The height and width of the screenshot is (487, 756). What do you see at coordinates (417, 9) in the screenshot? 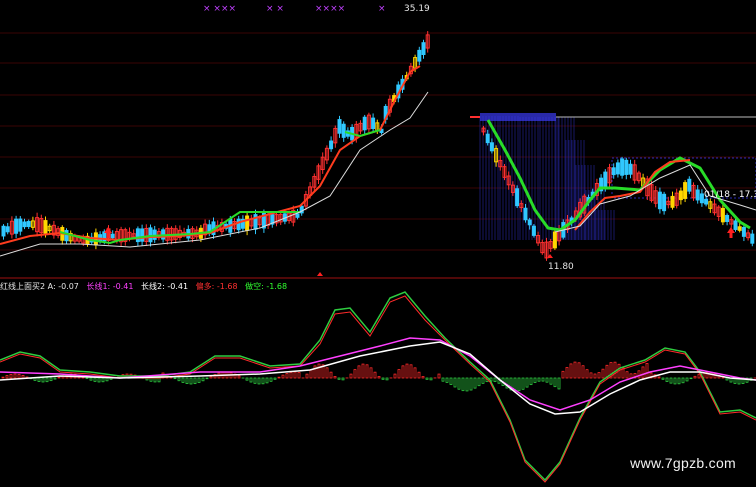
I see `high-price-label: 35.19` at bounding box center [417, 9].